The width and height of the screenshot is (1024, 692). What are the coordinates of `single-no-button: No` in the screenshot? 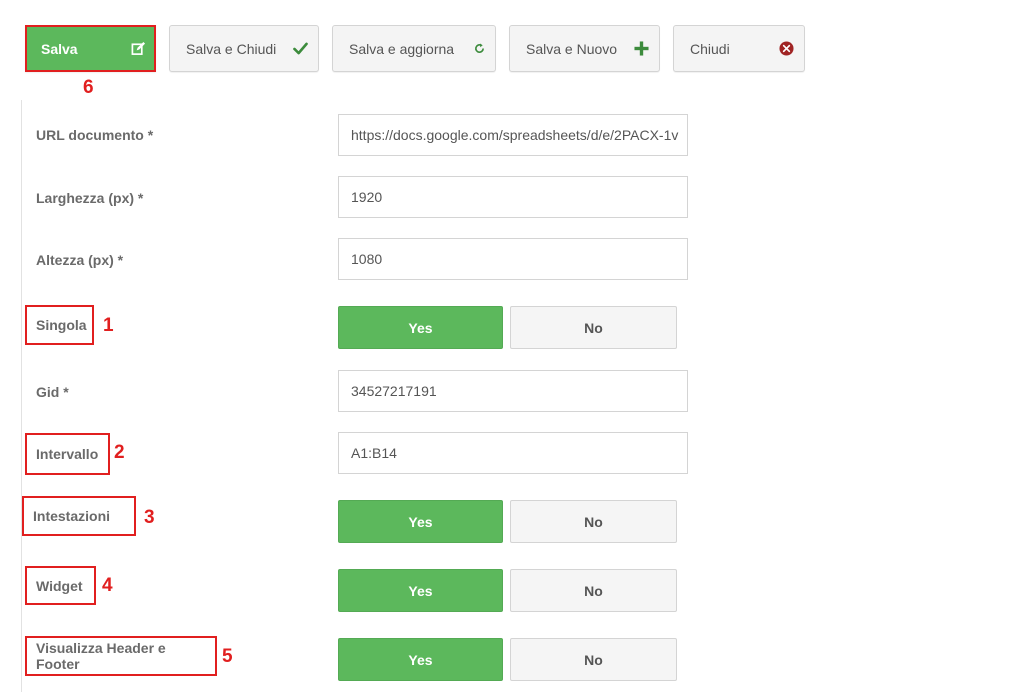 It's located at (593, 327).